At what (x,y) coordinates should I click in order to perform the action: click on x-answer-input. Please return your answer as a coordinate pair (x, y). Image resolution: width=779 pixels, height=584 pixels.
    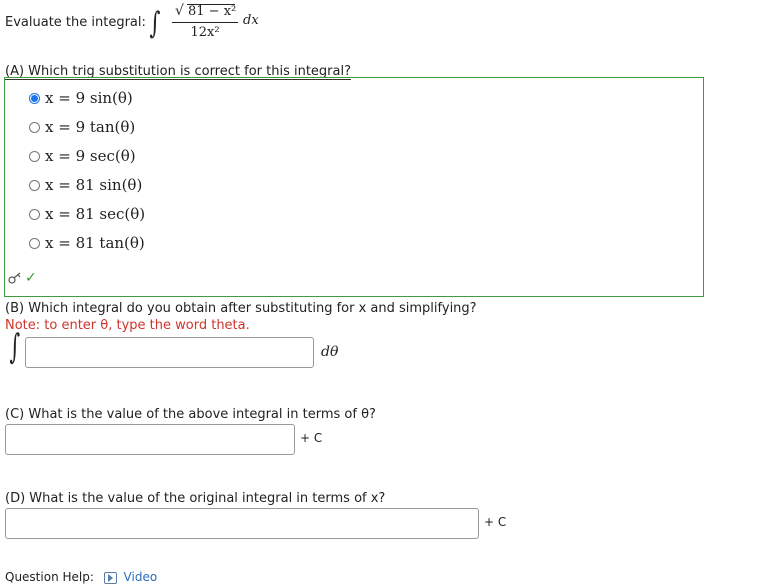
    Looking at the image, I should click on (242, 523).